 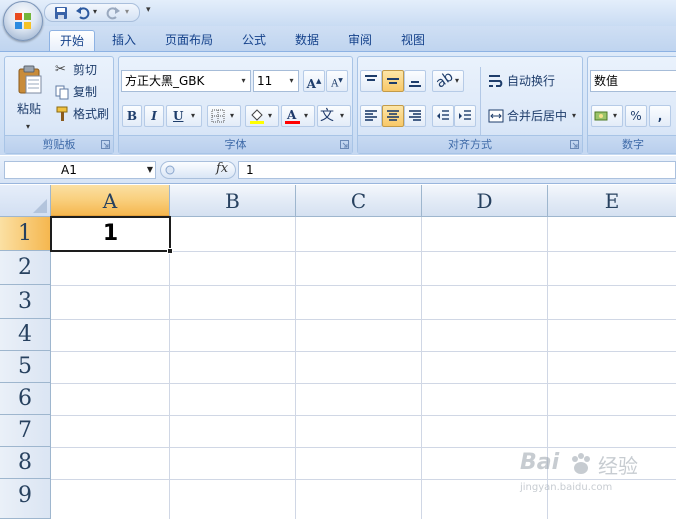 What do you see at coordinates (124, 41) in the screenshot?
I see `tab-insert: 插入` at bounding box center [124, 41].